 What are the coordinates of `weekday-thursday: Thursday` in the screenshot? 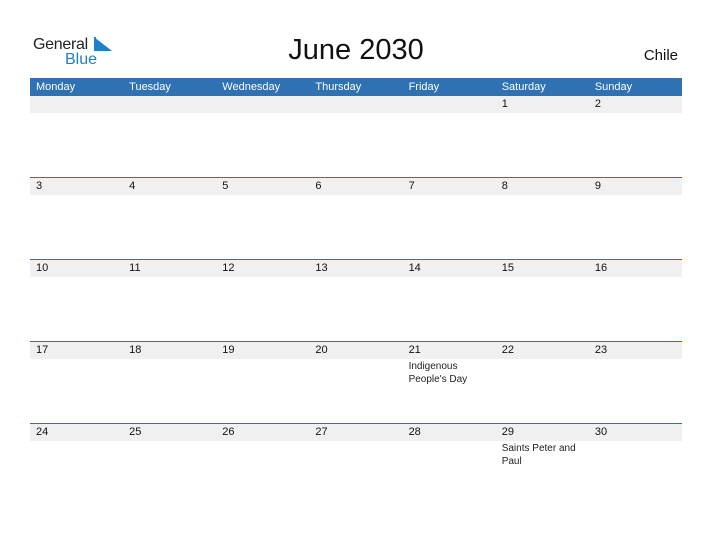 It's located at (338, 87).